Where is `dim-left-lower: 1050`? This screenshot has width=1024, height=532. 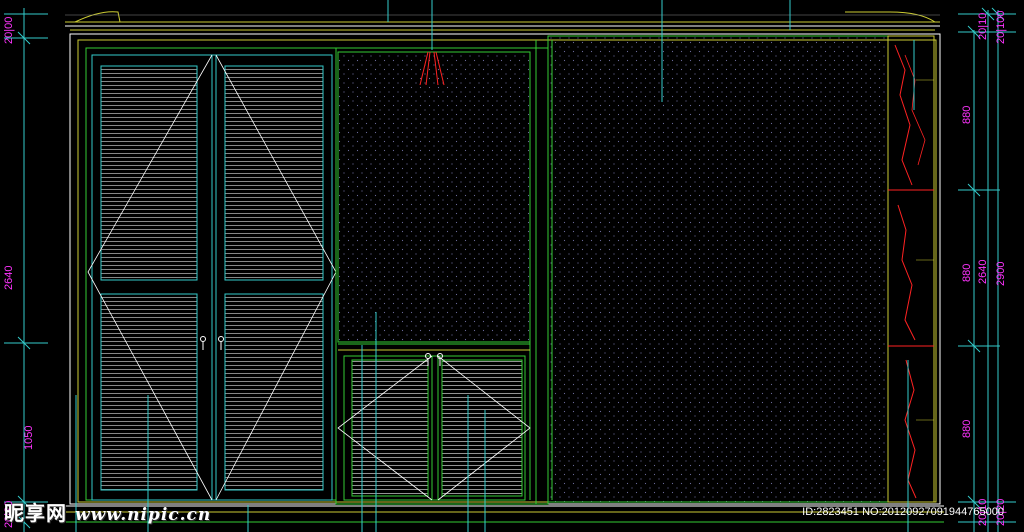 dim-left-lower: 1050 is located at coordinates (29, 438).